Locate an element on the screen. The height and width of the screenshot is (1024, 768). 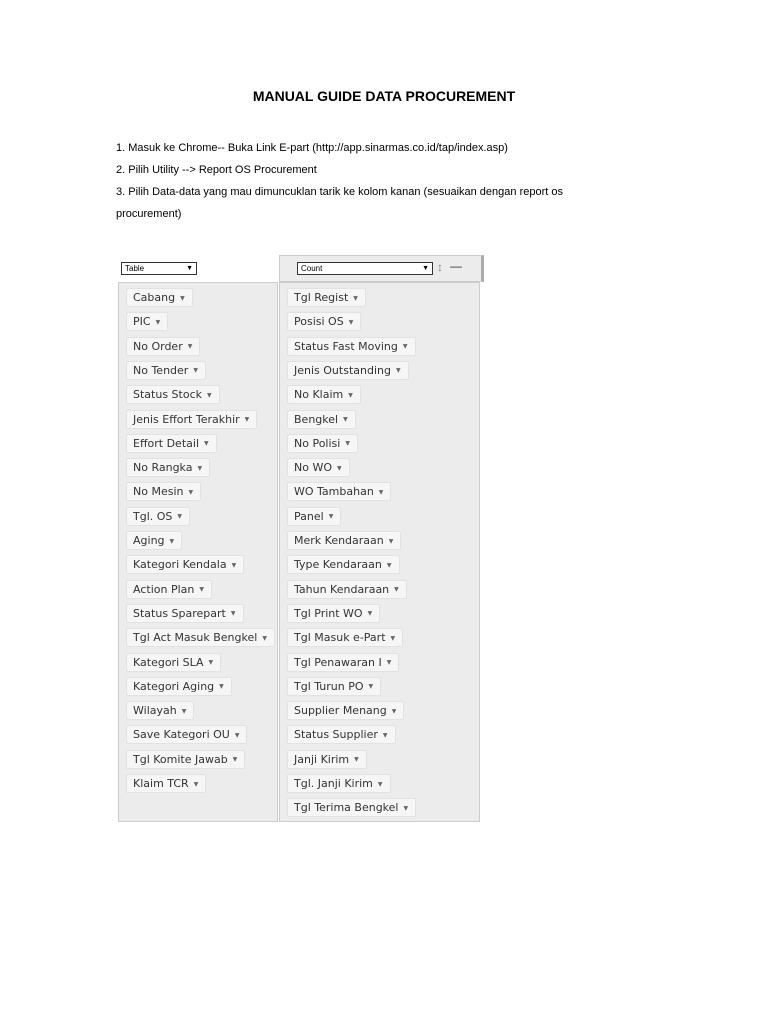
field-chip: Tgl Terima Bengkel ▼ is located at coordinates (352, 808).